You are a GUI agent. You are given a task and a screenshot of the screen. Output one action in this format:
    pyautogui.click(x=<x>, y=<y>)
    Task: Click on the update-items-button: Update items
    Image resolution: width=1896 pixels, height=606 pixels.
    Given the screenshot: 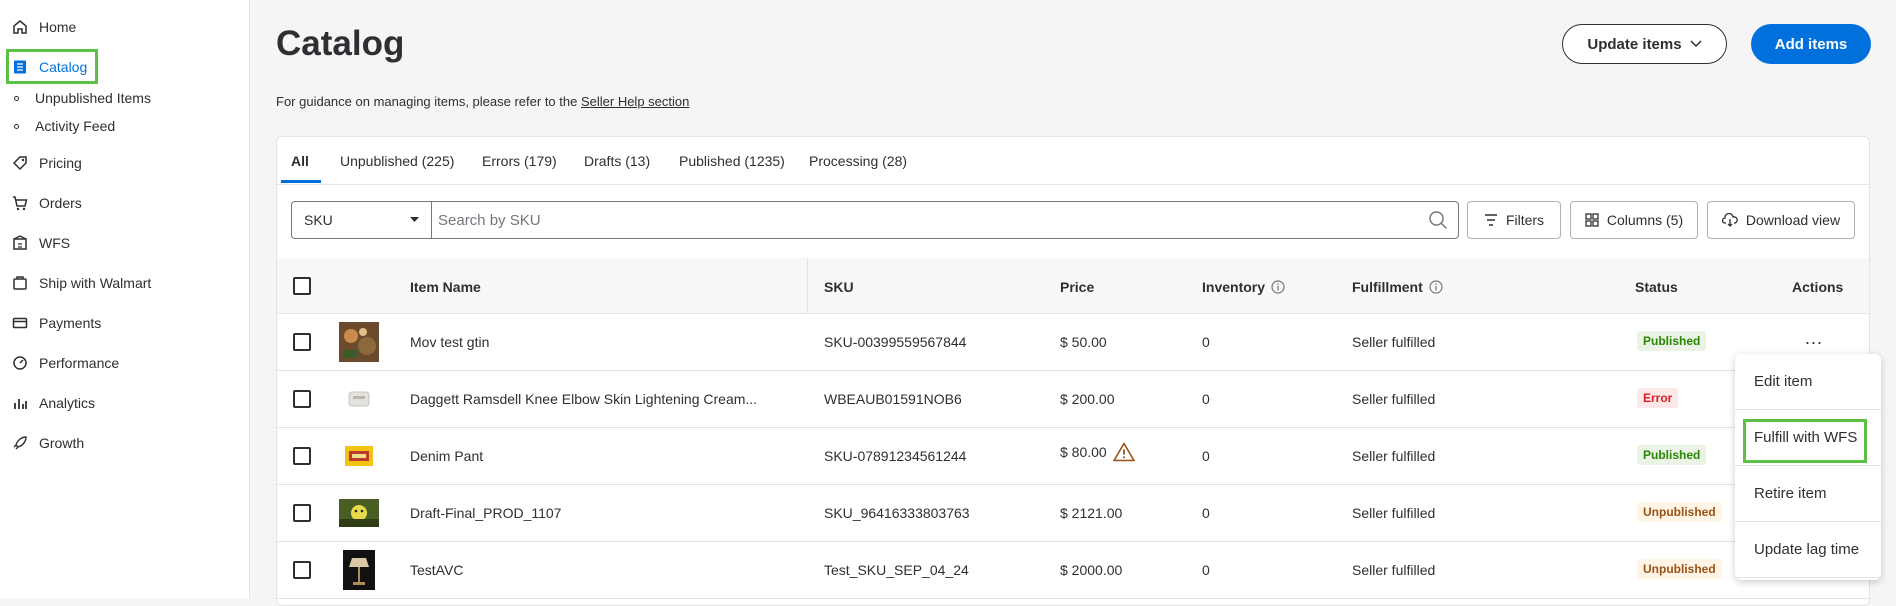 What is the action you would take?
    pyautogui.click(x=1644, y=44)
    